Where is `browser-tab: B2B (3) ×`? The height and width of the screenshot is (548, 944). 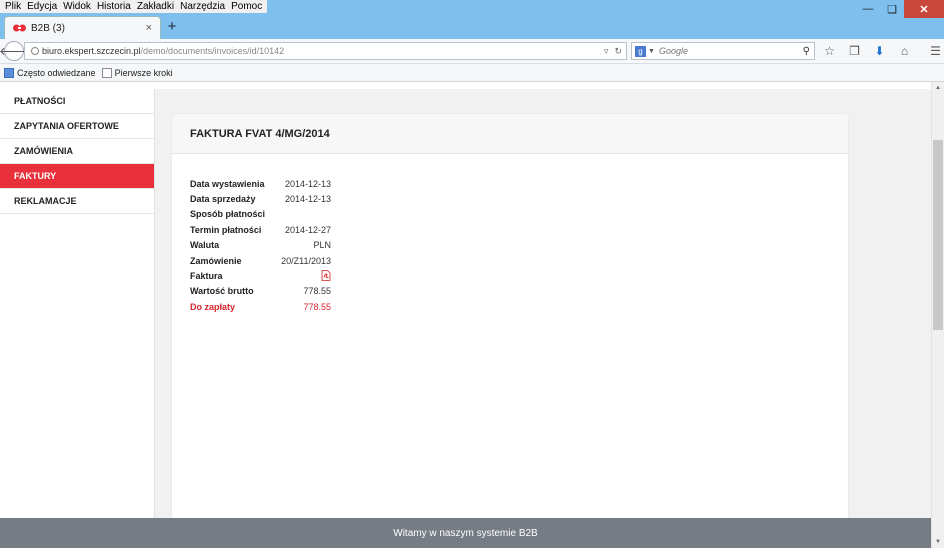
browser-tab: B2B (3) × is located at coordinates (82, 27).